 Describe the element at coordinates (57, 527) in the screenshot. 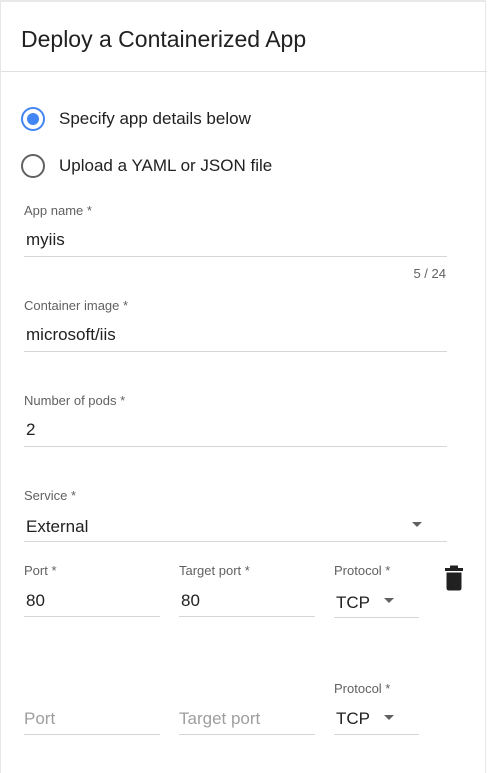

I see `service-selected-value: External` at that location.